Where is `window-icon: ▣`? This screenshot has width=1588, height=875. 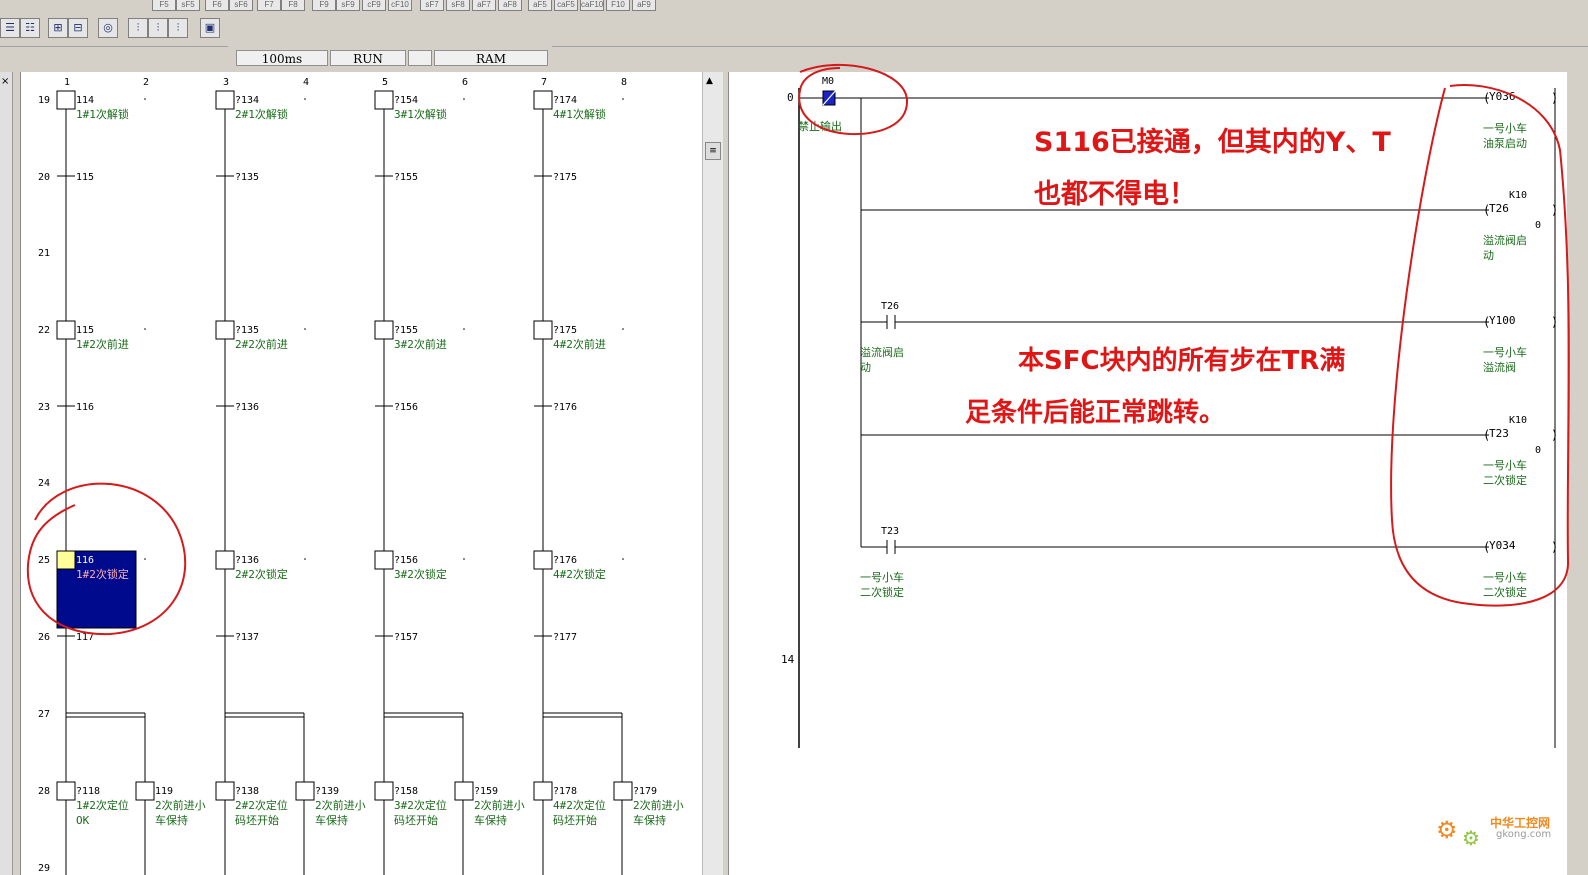 window-icon: ▣ is located at coordinates (210, 28).